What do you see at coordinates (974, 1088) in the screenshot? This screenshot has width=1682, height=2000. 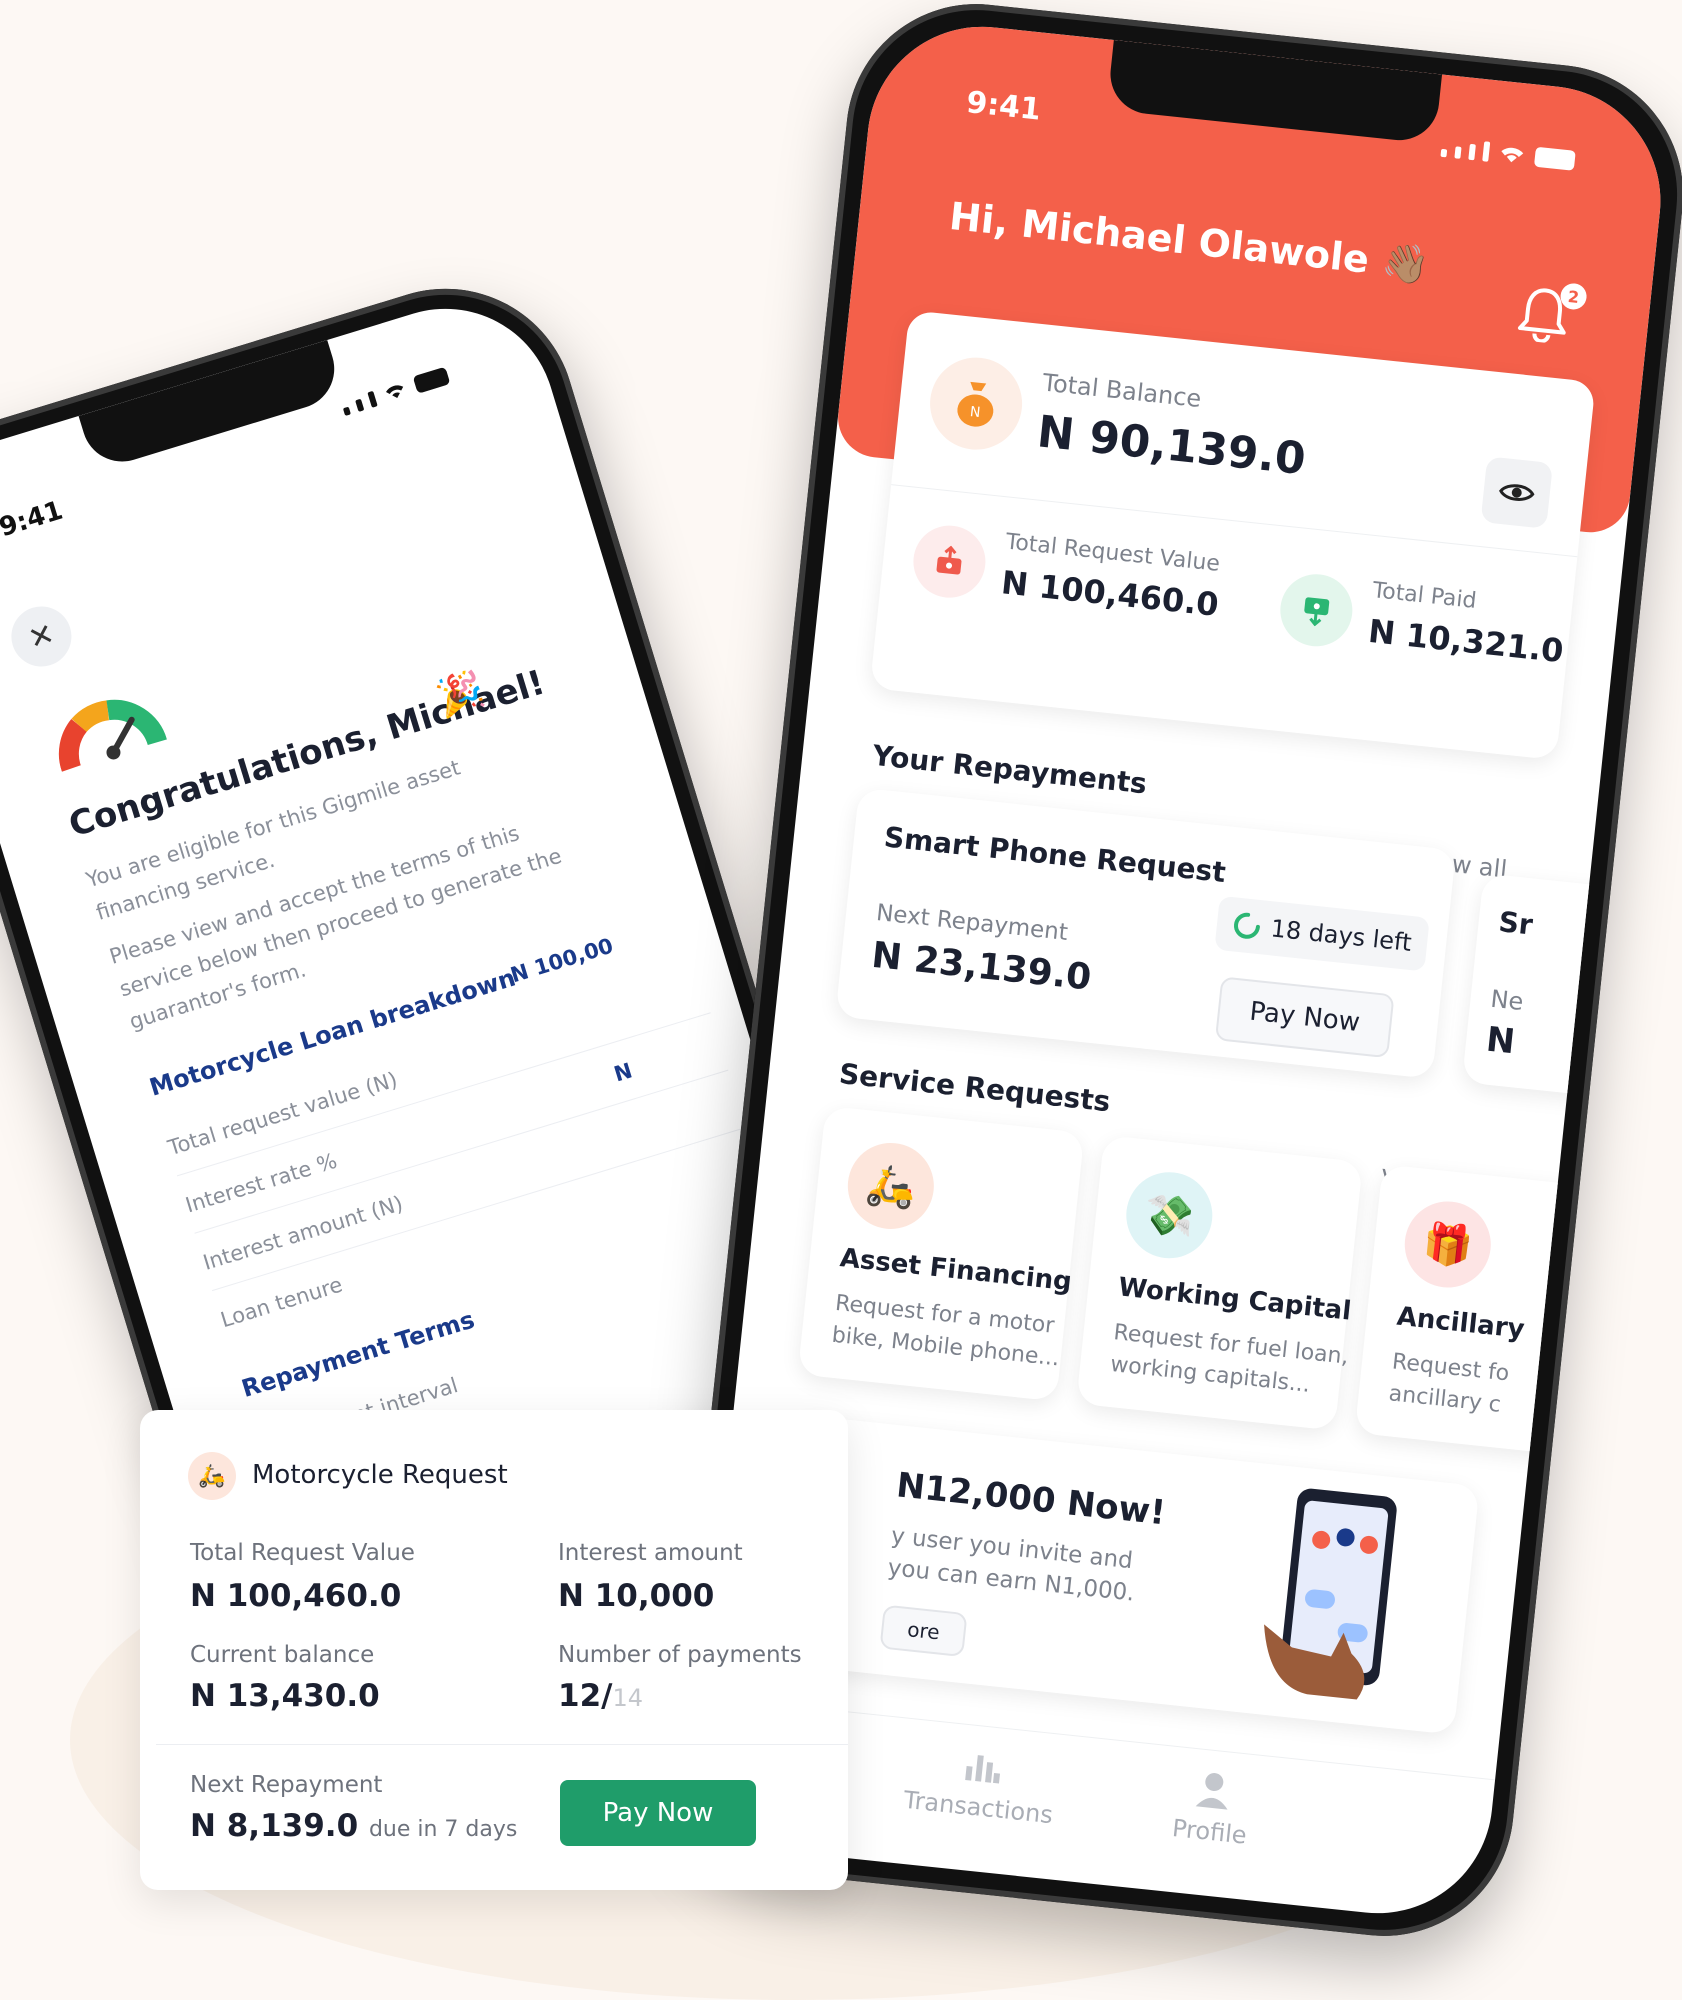 I see `service-requests-title: Service Requests` at bounding box center [974, 1088].